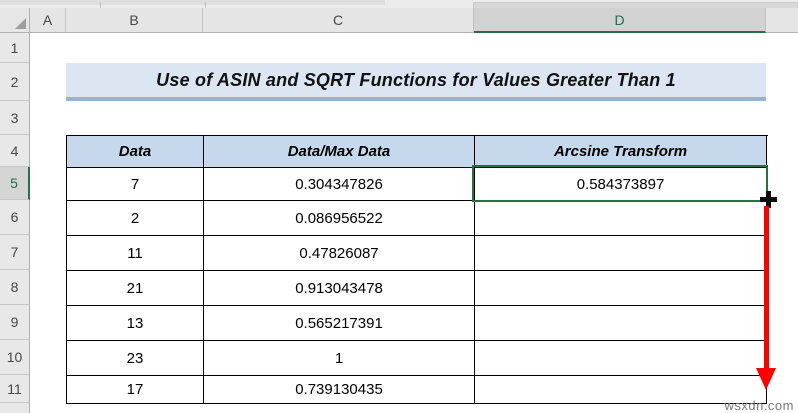  What do you see at coordinates (766, 287) in the screenshot?
I see `drag-down-arrow-line` at bounding box center [766, 287].